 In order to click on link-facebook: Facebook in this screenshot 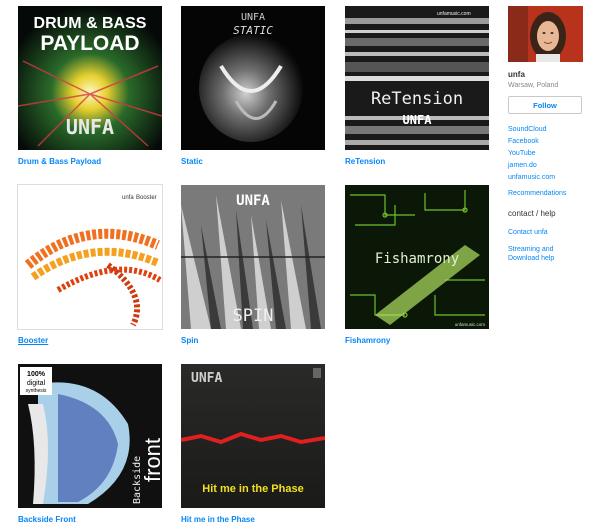, I will do `click(546, 142)`.